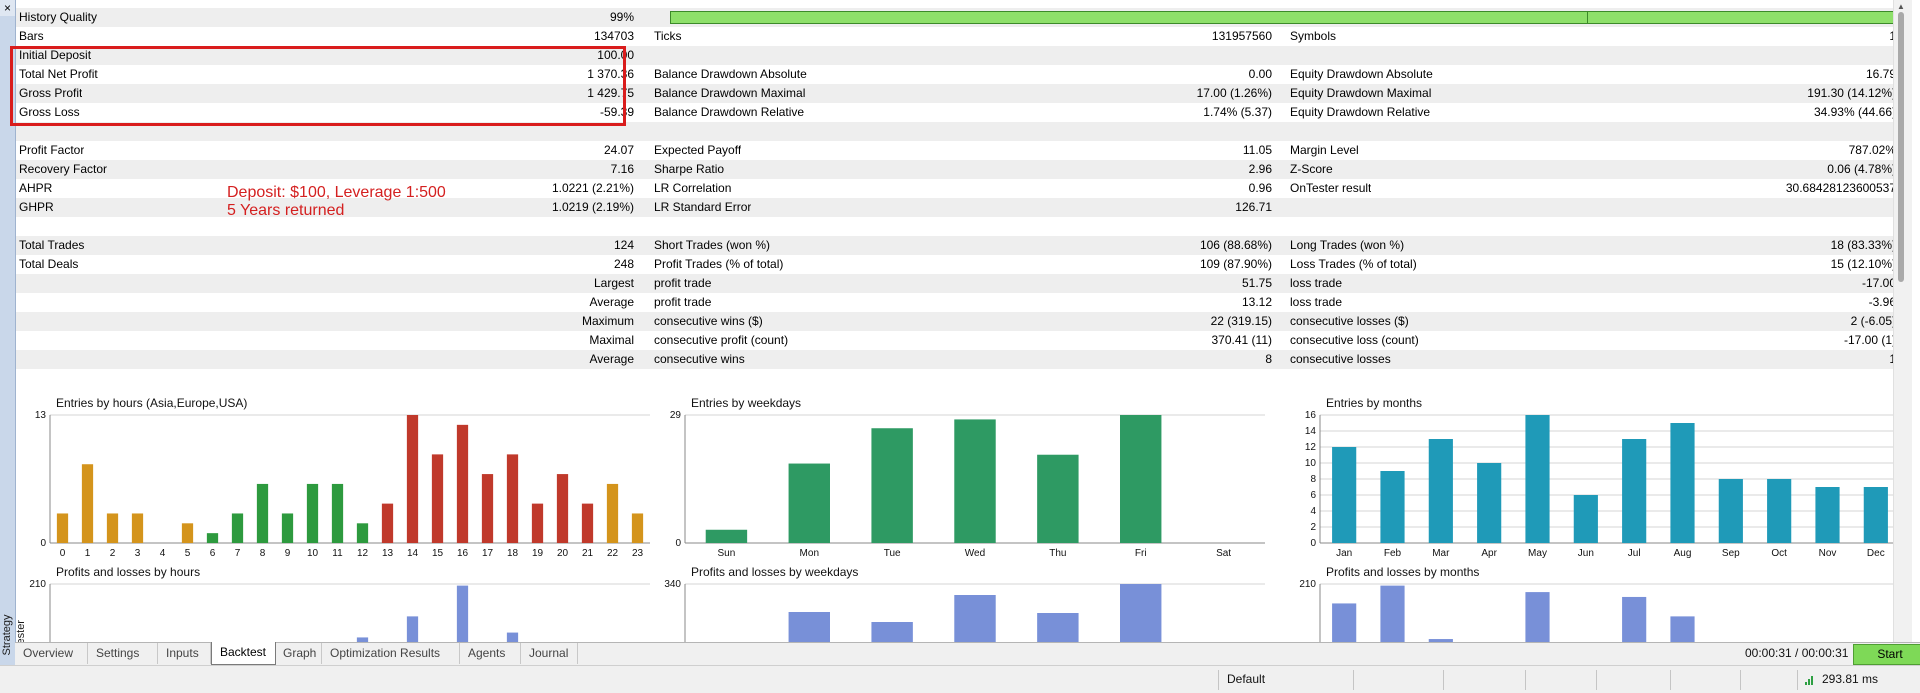 This screenshot has width=1920, height=693. I want to click on x-tick-label: 4, so click(163, 553).